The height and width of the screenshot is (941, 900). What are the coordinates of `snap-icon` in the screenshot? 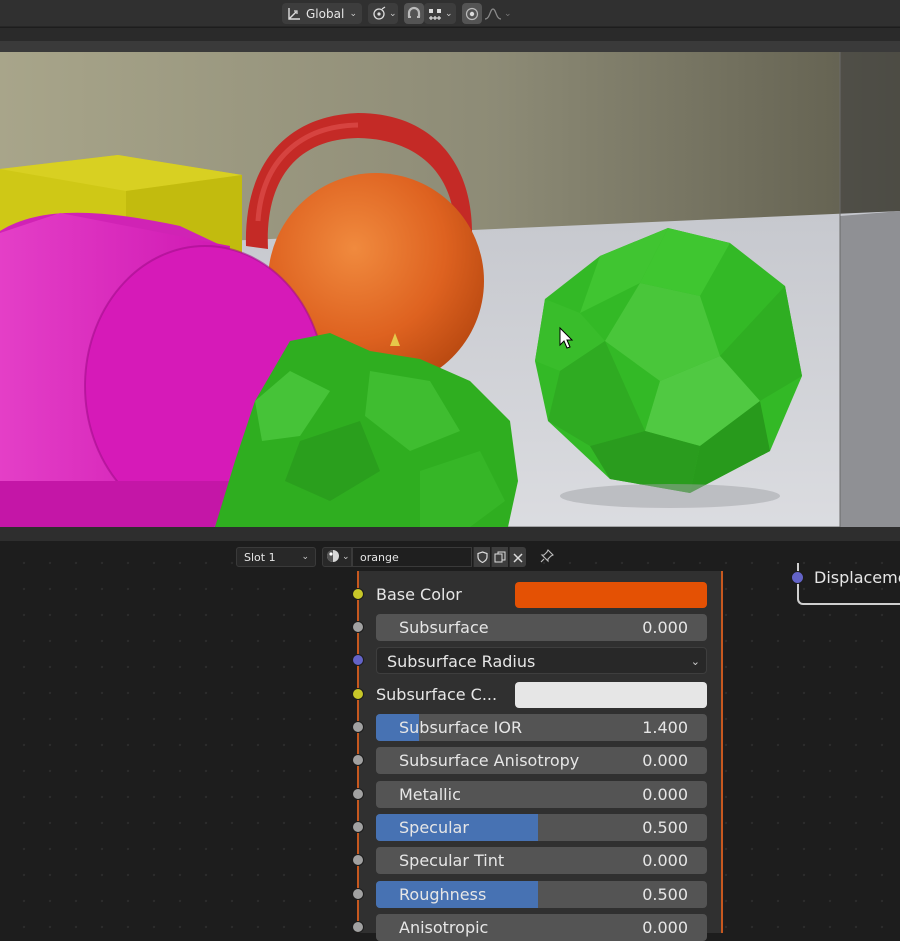 It's located at (414, 14).